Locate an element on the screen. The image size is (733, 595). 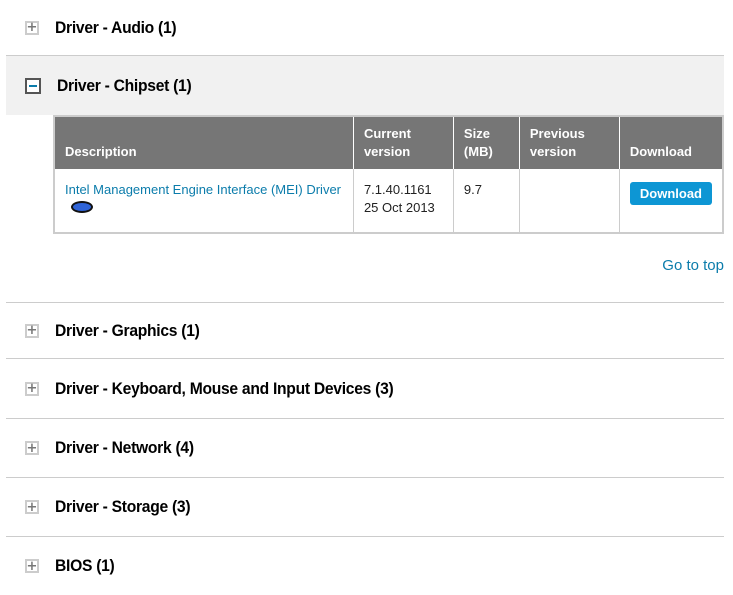
section-audio: + Driver - Audio (1) is located at coordinates (365, 28).